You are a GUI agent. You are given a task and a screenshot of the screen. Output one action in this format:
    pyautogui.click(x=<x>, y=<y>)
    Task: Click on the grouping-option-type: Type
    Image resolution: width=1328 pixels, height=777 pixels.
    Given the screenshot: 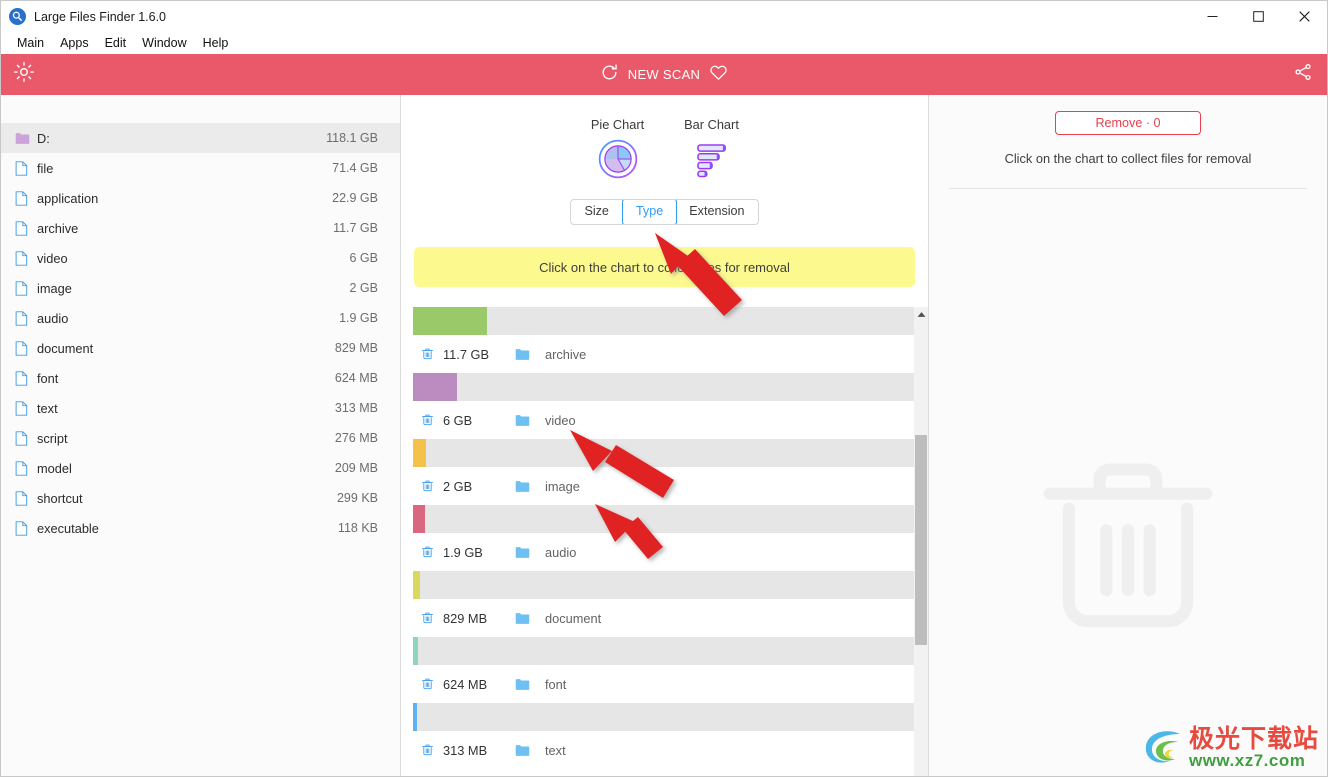 What is the action you would take?
    pyautogui.click(x=649, y=212)
    